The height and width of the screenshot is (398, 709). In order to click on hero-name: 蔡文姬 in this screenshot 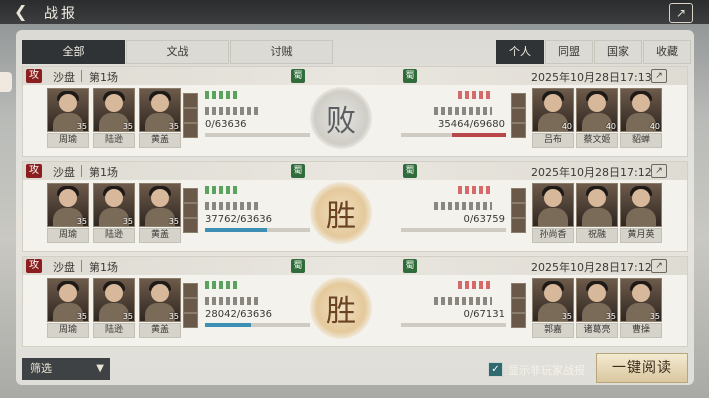, I will do `click(597, 140)`.